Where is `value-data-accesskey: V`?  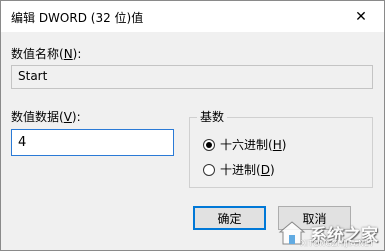
value-data-accesskey: V is located at coordinates (67, 117).